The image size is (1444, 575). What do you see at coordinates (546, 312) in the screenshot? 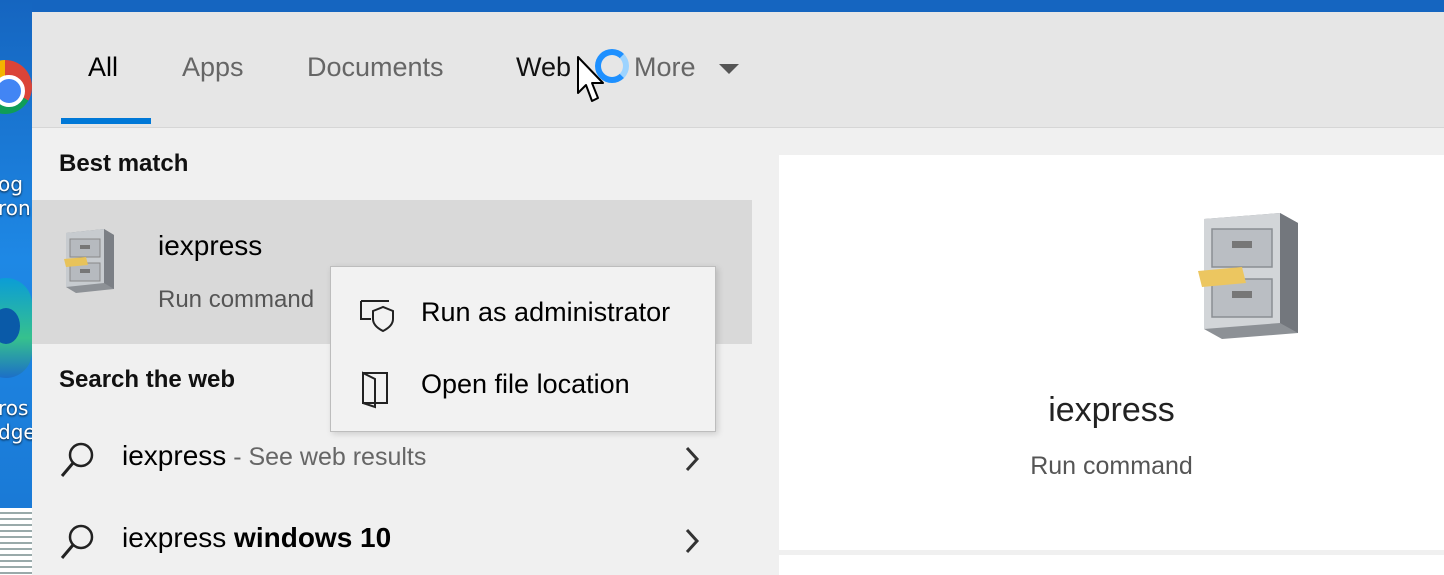
I see `run-as-administrator-label: Run as administrator` at bounding box center [546, 312].